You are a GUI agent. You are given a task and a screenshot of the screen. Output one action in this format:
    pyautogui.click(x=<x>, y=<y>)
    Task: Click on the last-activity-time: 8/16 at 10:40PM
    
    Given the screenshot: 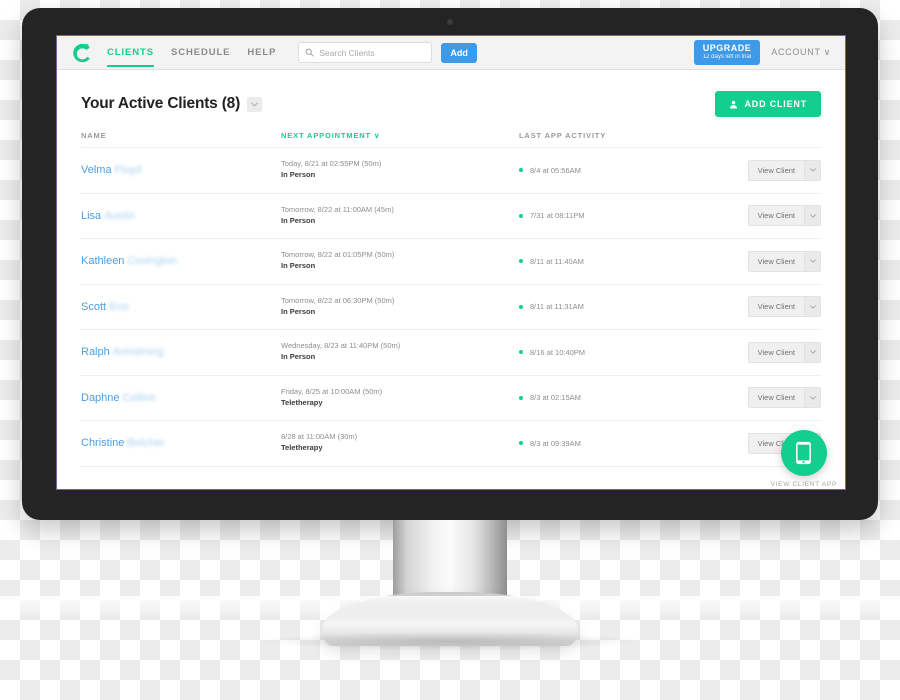 What is the action you would take?
    pyautogui.click(x=558, y=352)
    